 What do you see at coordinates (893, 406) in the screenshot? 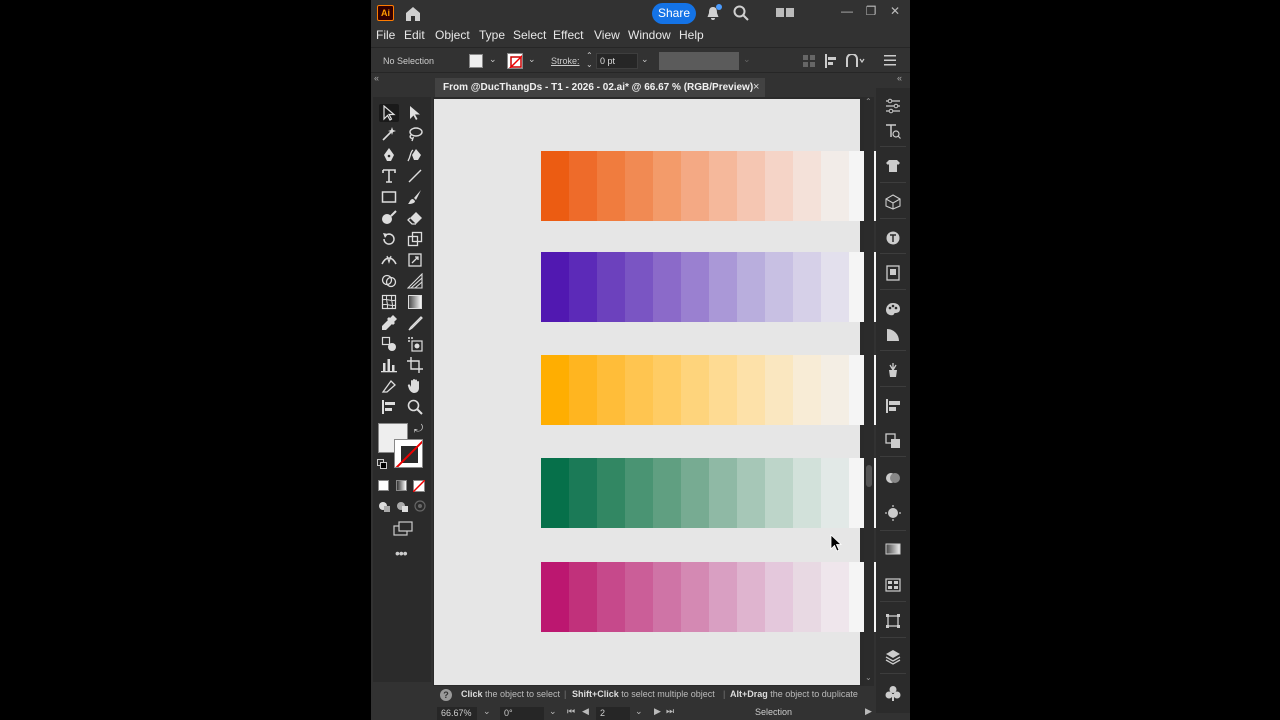
I see `align-panel-icon` at bounding box center [893, 406].